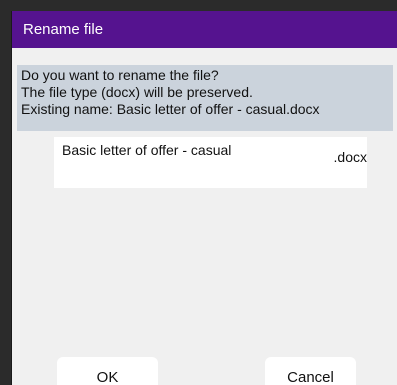 This screenshot has width=397, height=385. I want to click on filename-field-container: .docx, so click(210, 162).